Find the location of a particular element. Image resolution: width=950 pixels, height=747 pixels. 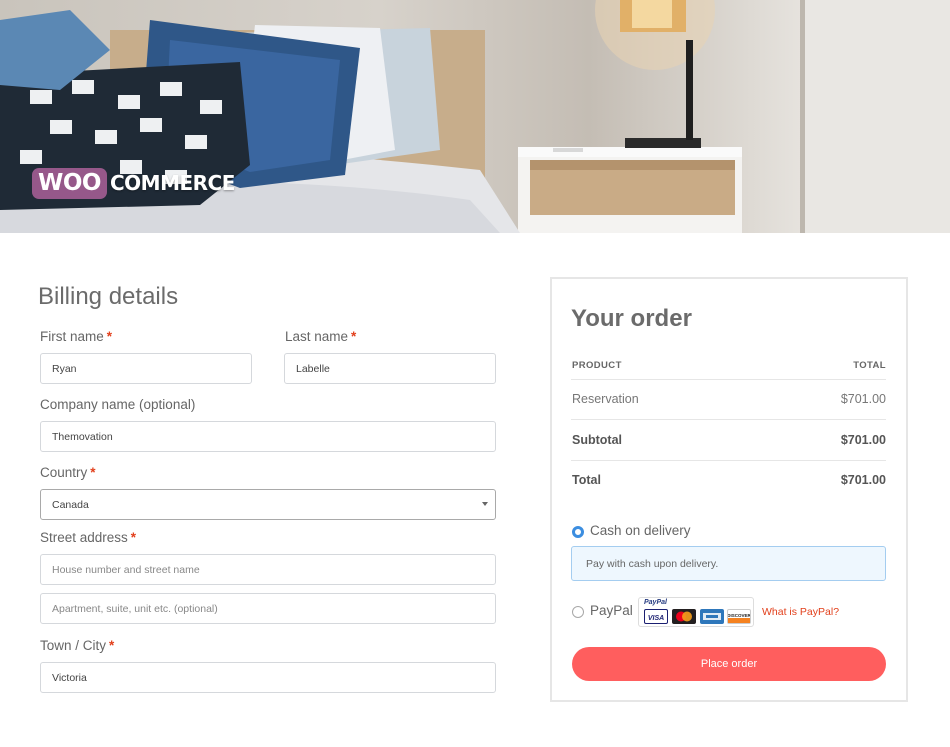

svg-text: DISCOVER is located at coordinates (739, 615).